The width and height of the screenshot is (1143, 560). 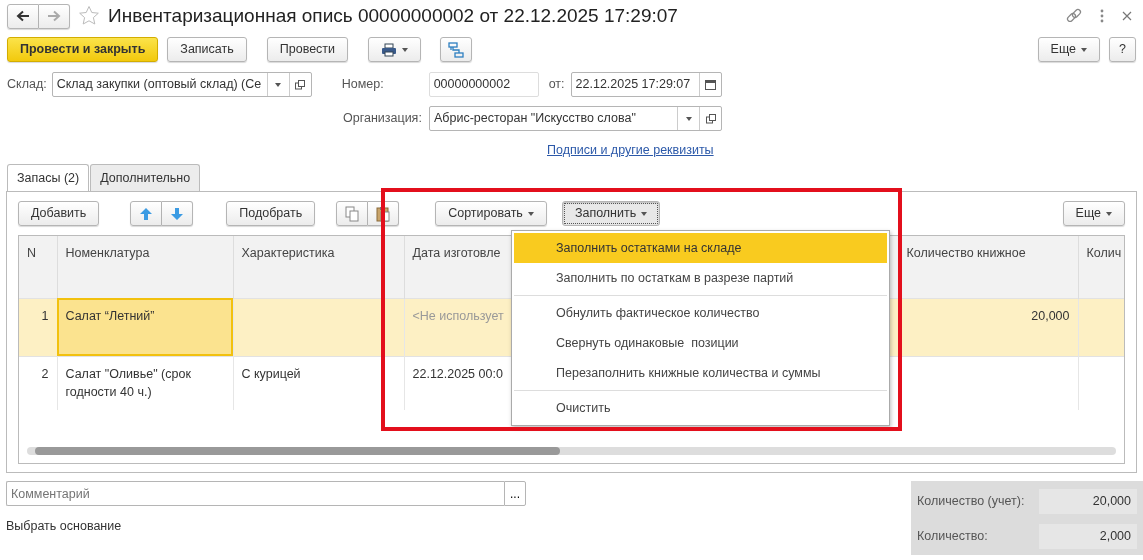 I want to click on window-title: Инвентаризационная опись 00000000002 от 22.12.2025 17:29:07, so click(x=393, y=15).